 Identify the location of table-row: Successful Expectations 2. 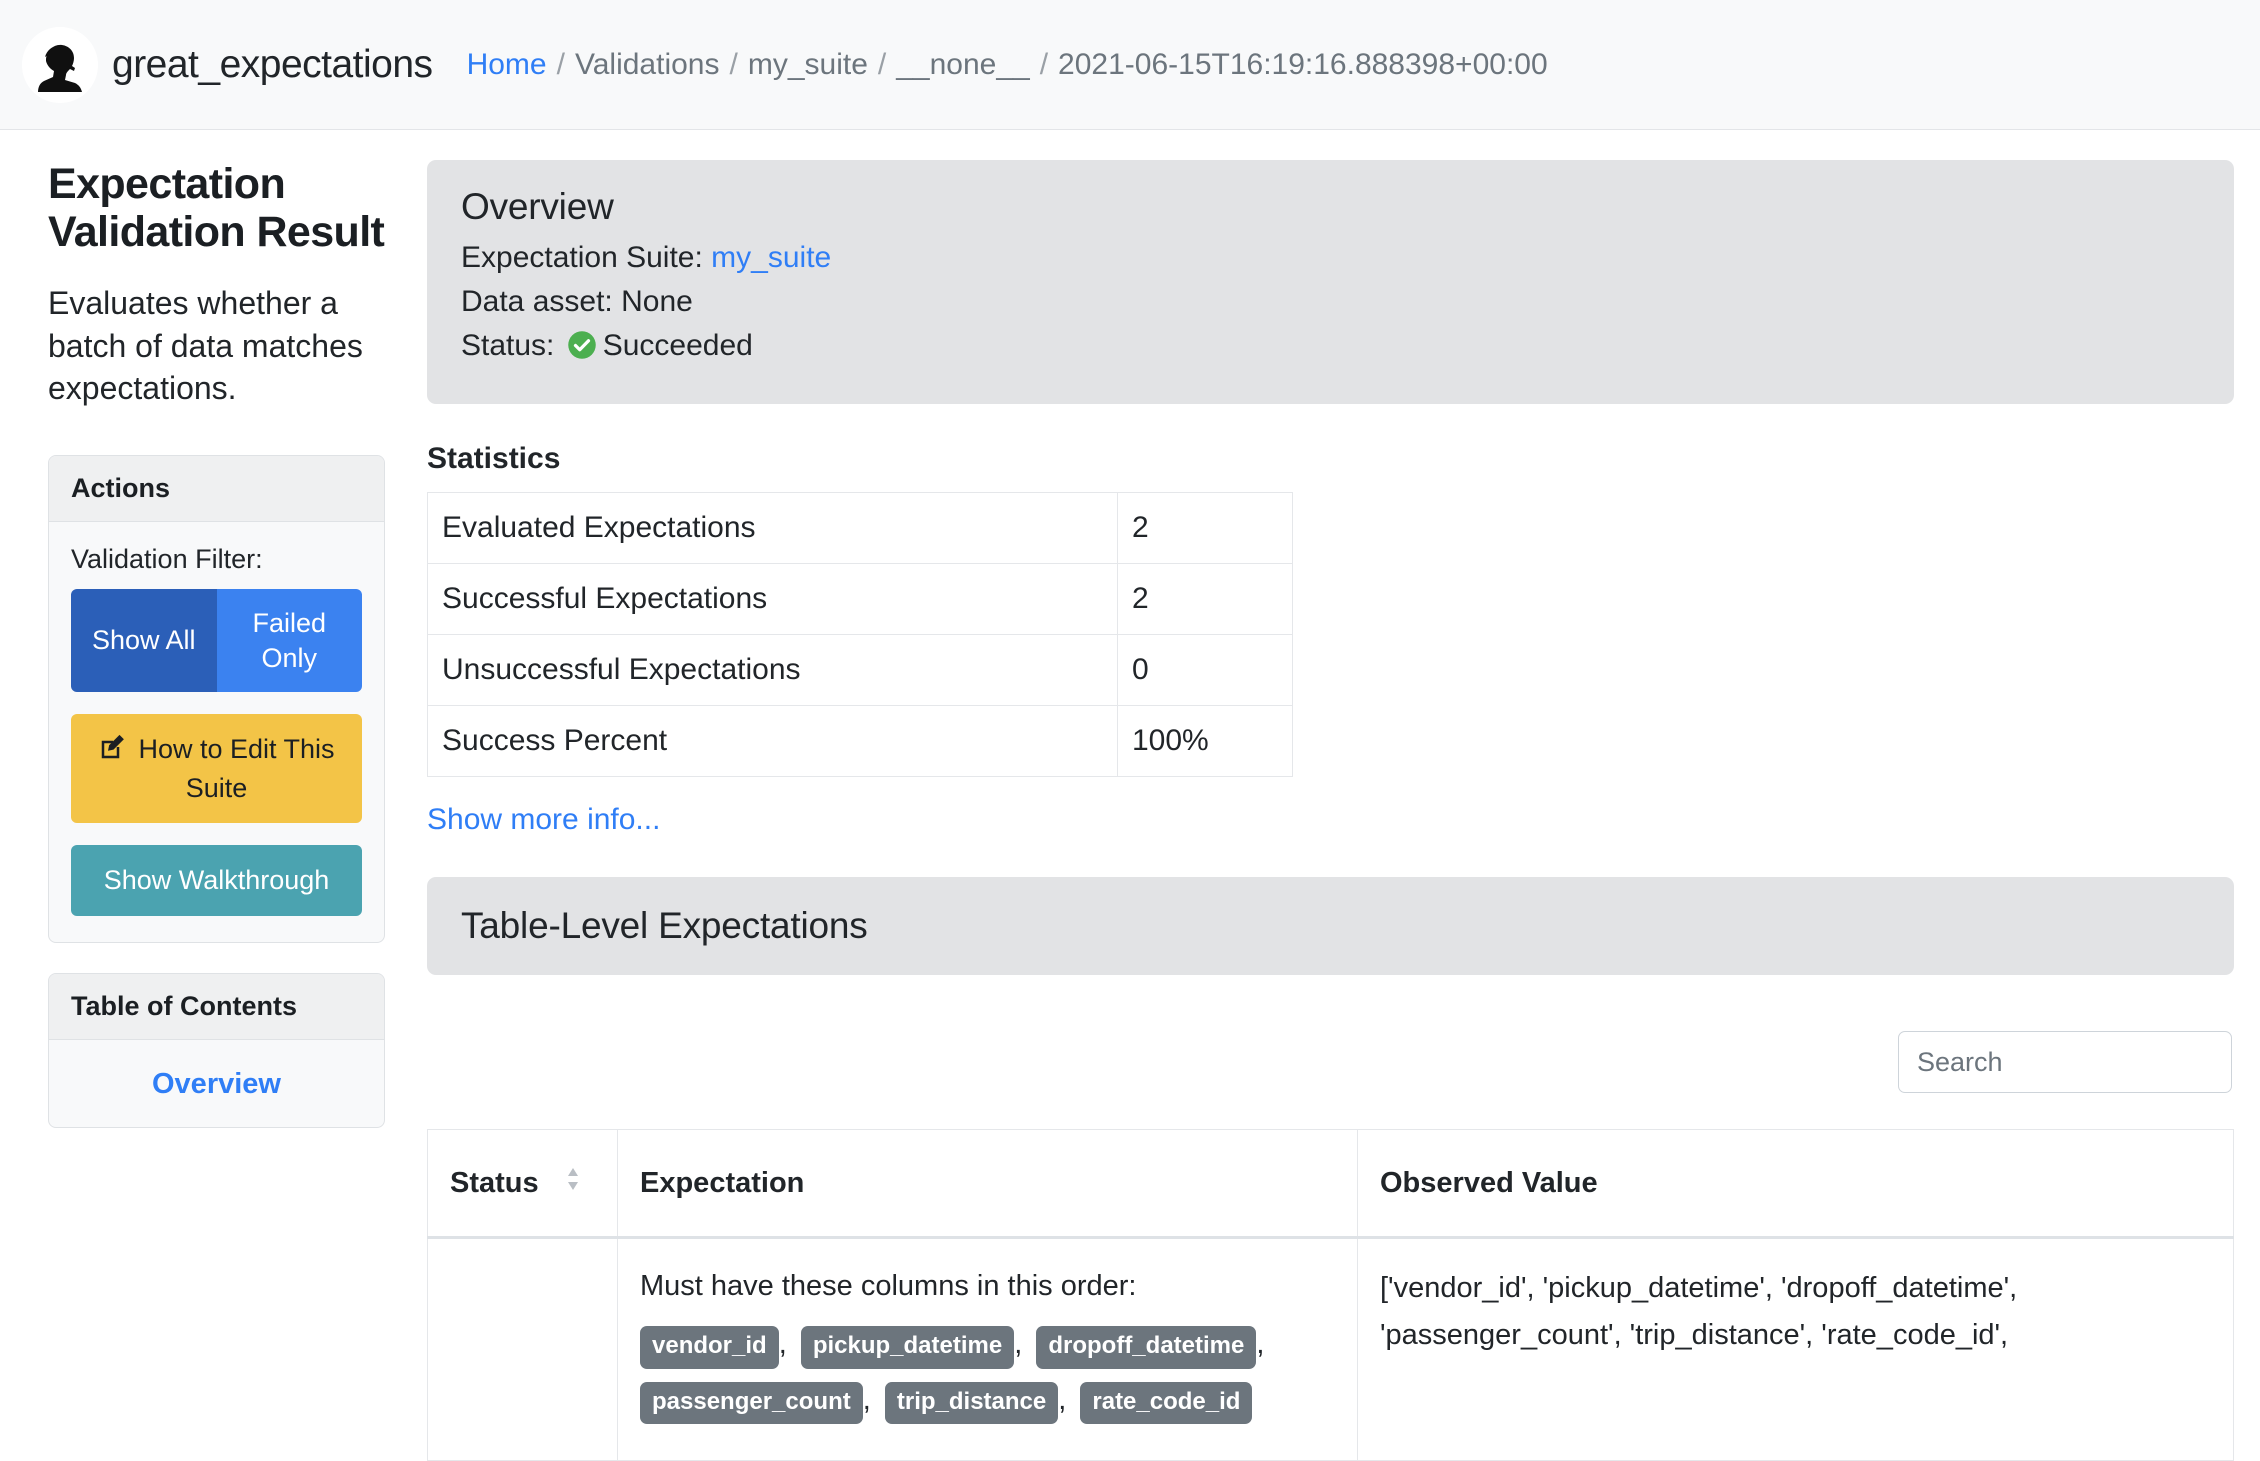
(860, 599).